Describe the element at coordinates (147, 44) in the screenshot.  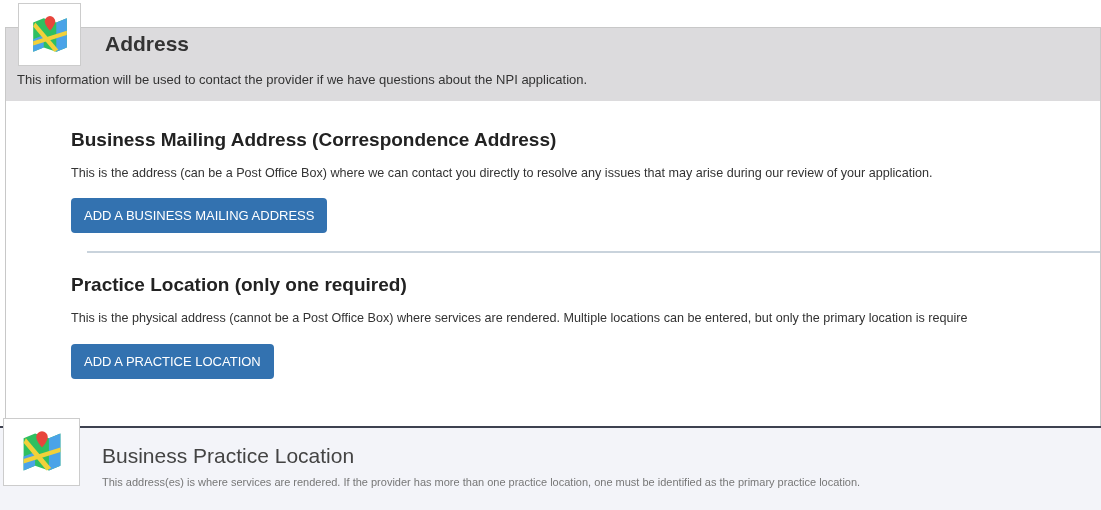
I see `panel-title: Address` at that location.